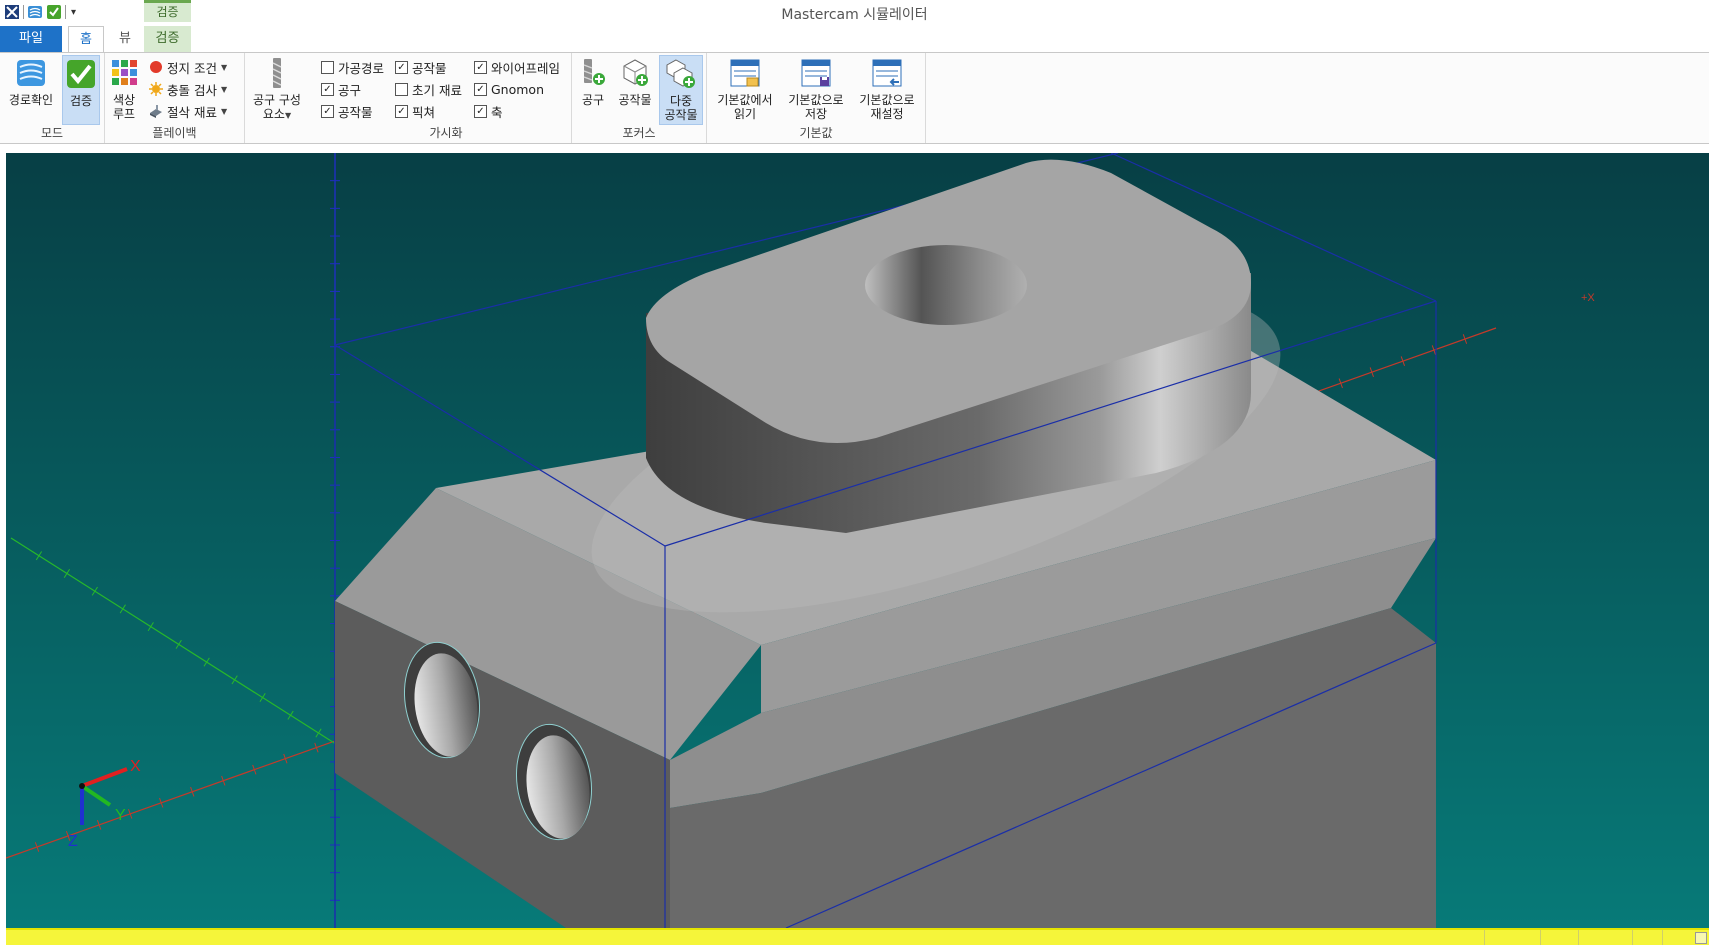 This screenshot has width=1709, height=945. I want to click on axis-marker-x: +X, so click(1588, 298).